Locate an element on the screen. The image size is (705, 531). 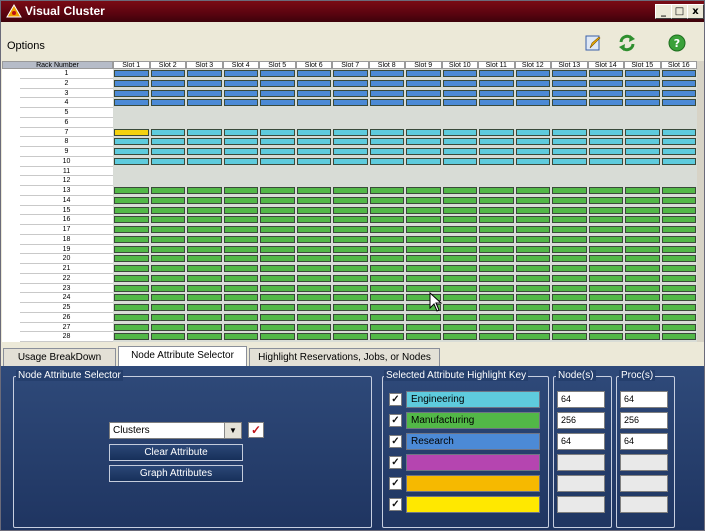
options-menu: Options is located at coordinates (26, 46).